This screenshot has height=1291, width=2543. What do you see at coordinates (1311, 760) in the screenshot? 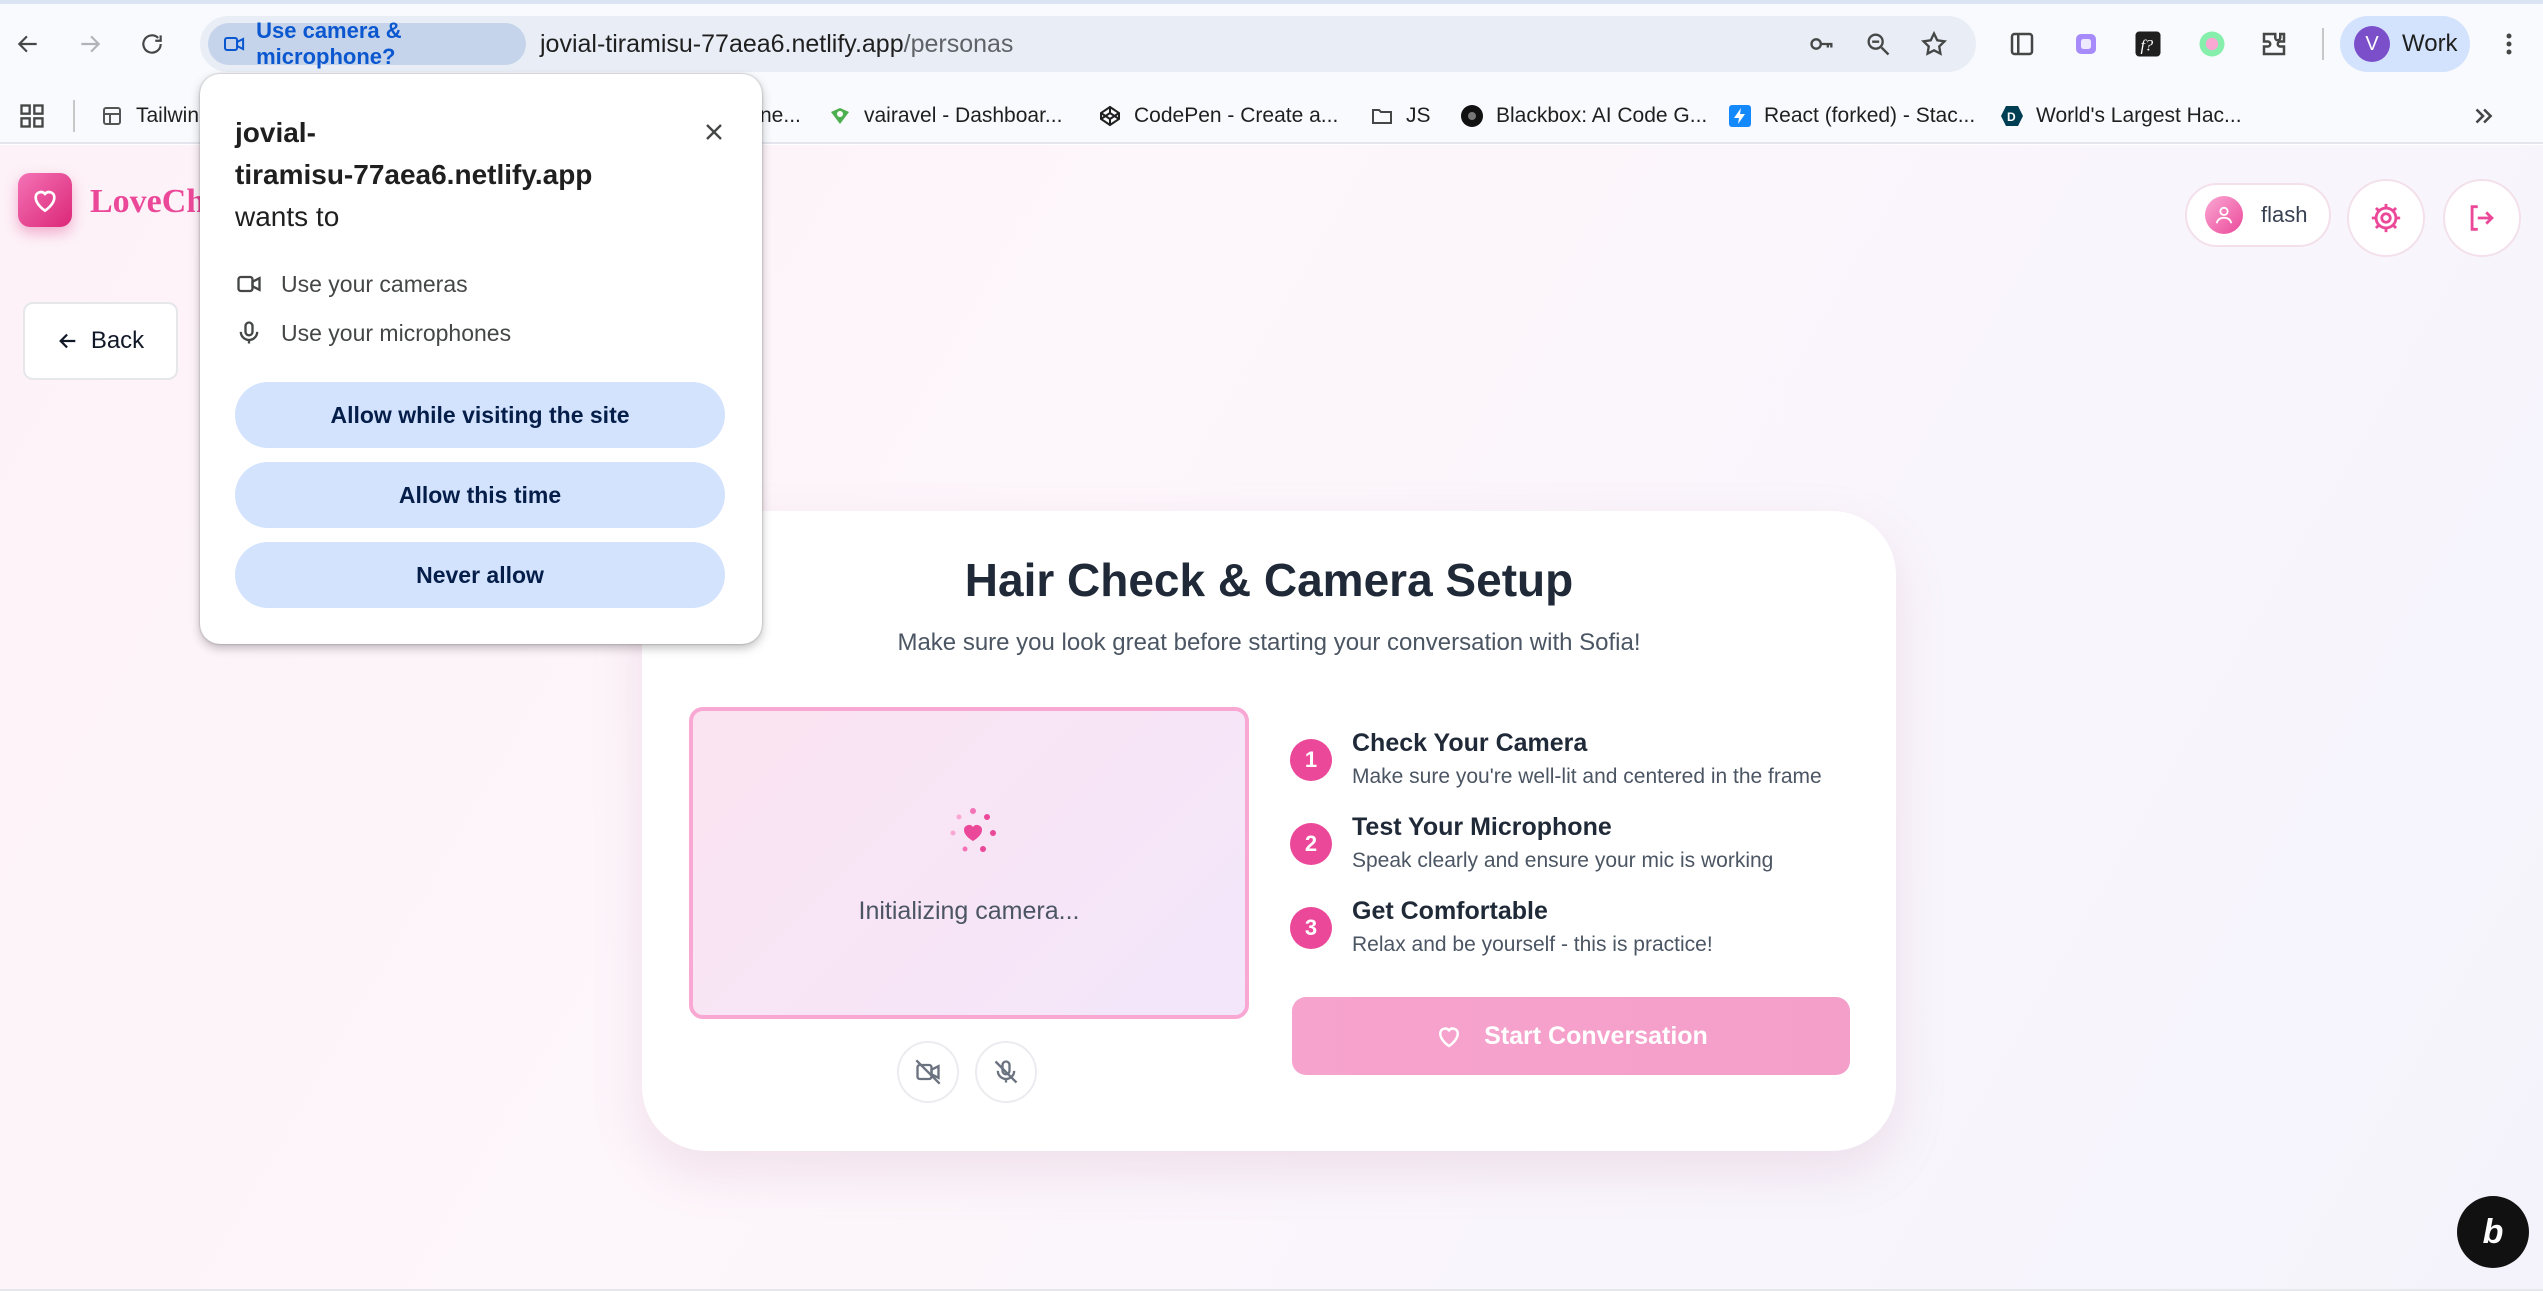
I see `step-number: 1` at bounding box center [1311, 760].